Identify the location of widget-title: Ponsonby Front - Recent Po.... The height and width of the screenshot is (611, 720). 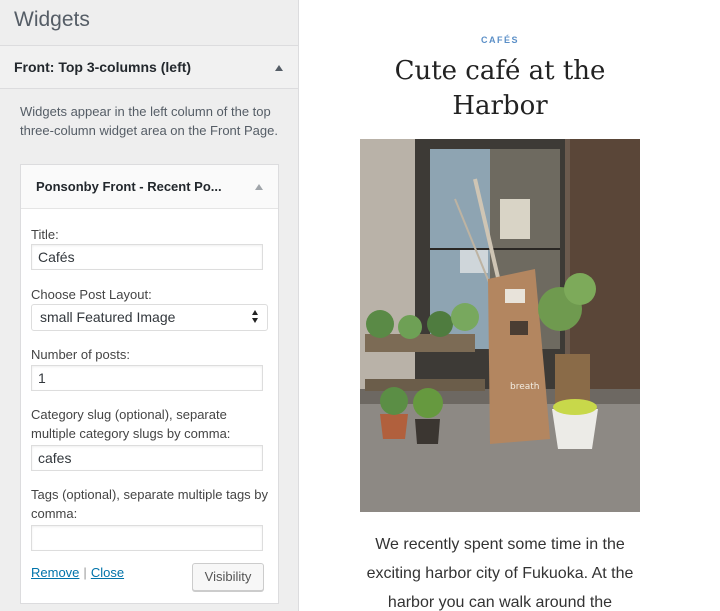
(129, 186).